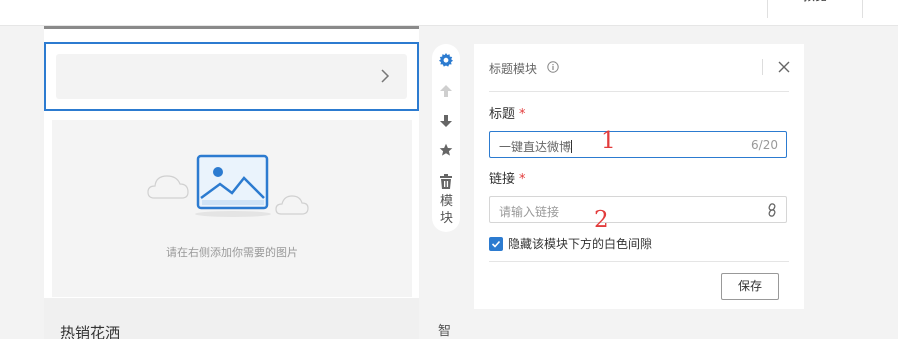 The width and height of the screenshot is (898, 339). What do you see at coordinates (639, 91) in the screenshot?
I see `panel-header-rule` at bounding box center [639, 91].